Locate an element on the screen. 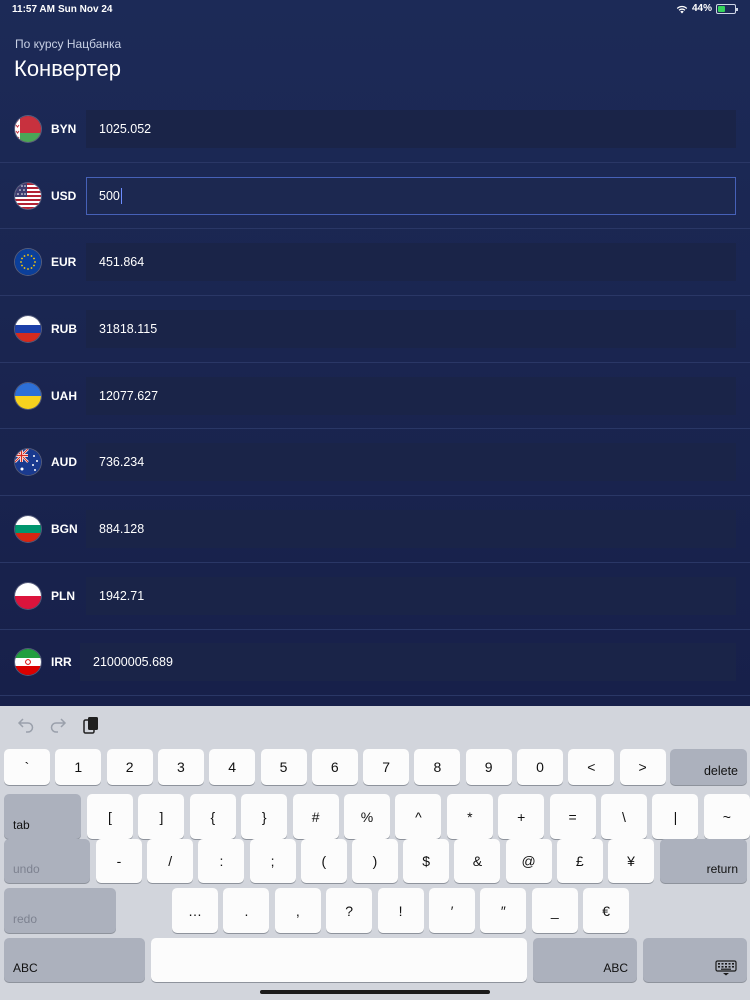  amount-input-rub: 31818.115 is located at coordinates (411, 328).